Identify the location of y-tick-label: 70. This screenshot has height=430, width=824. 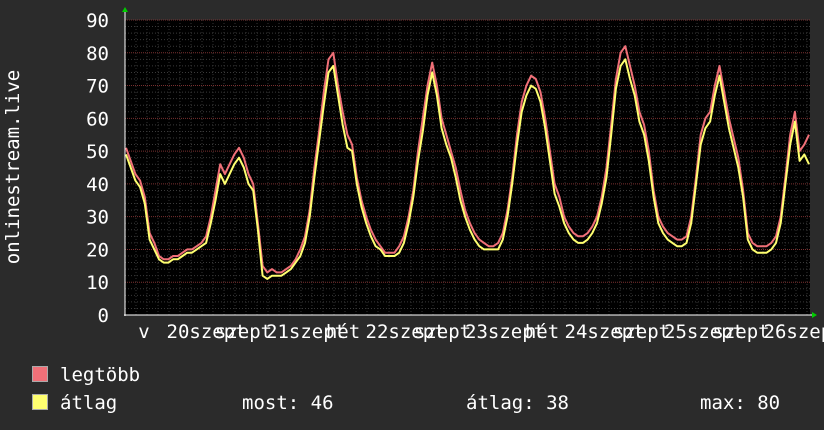
(97, 87).